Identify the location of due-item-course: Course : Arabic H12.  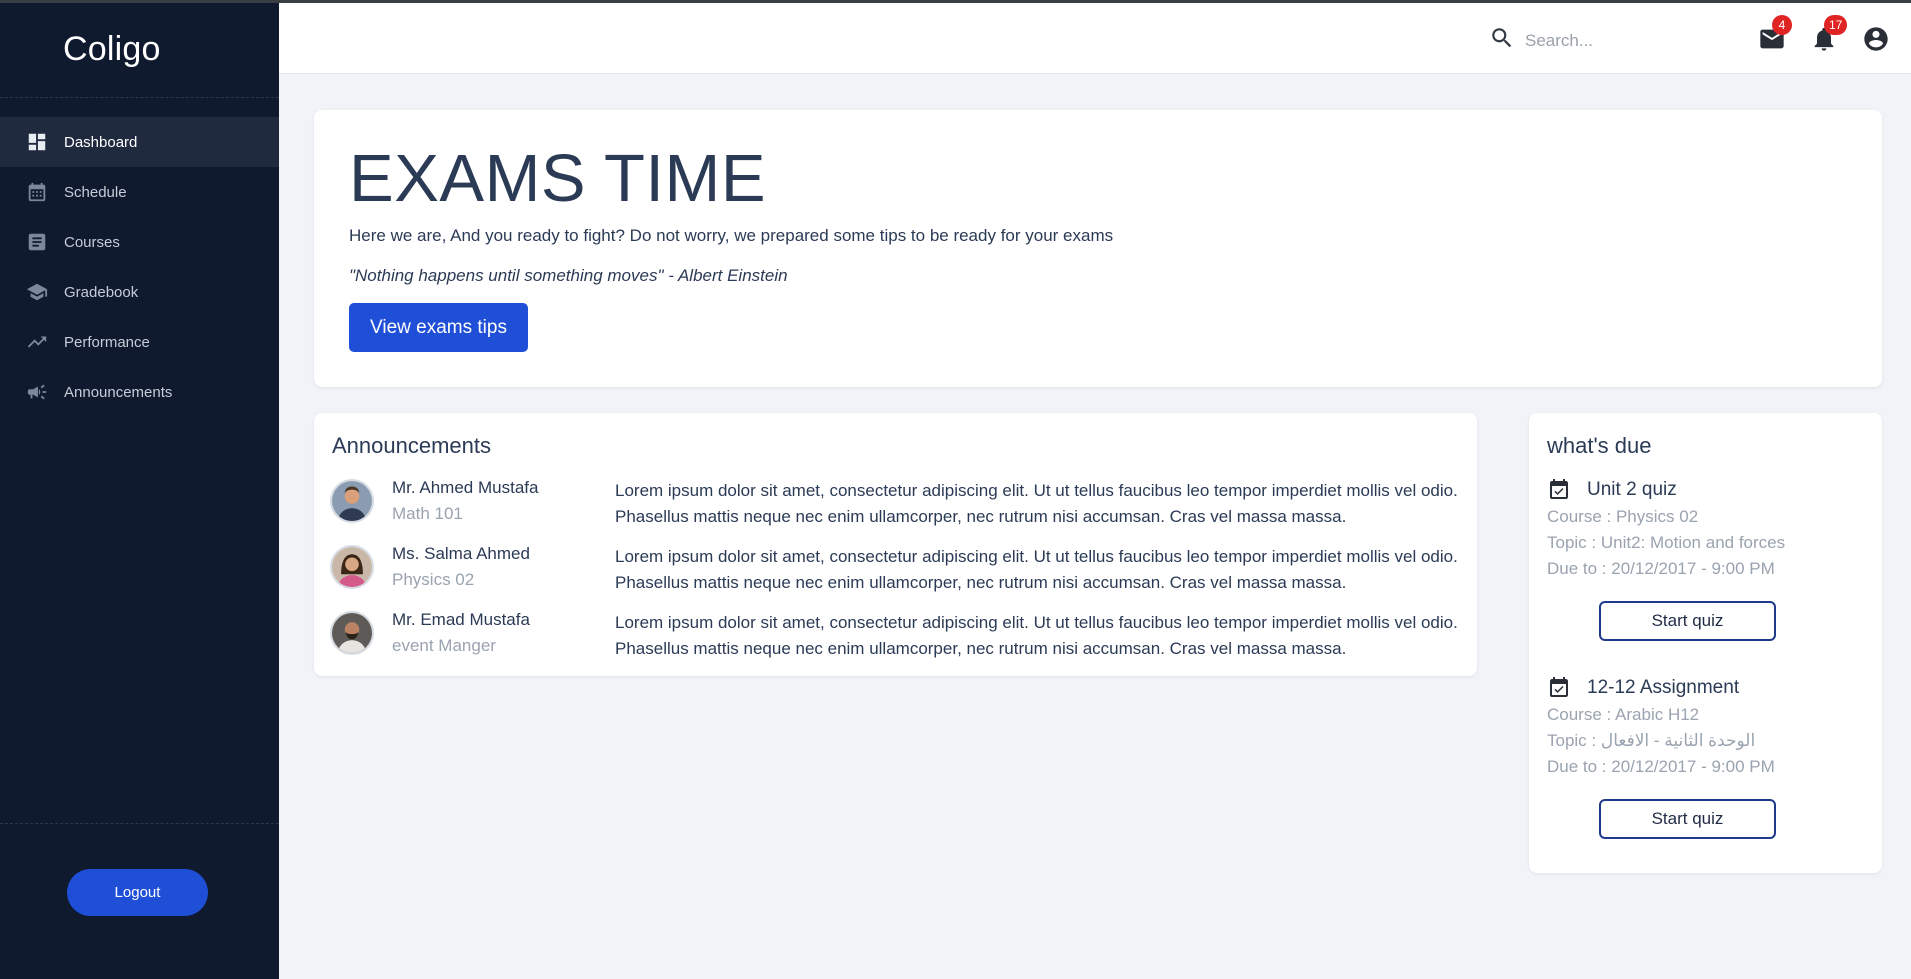
(1623, 714).